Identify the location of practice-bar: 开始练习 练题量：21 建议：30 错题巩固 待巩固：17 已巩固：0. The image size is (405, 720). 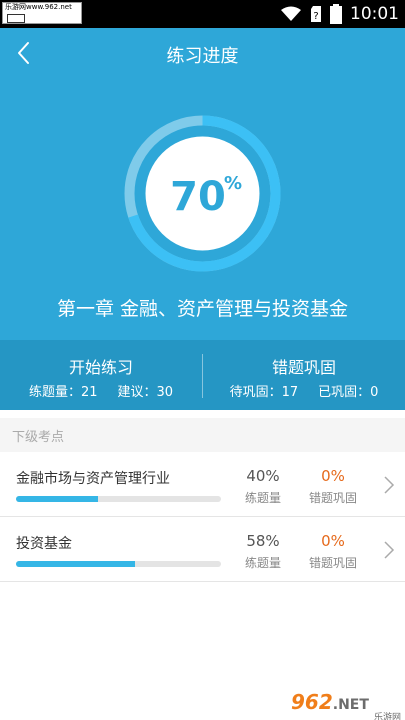
(202, 375).